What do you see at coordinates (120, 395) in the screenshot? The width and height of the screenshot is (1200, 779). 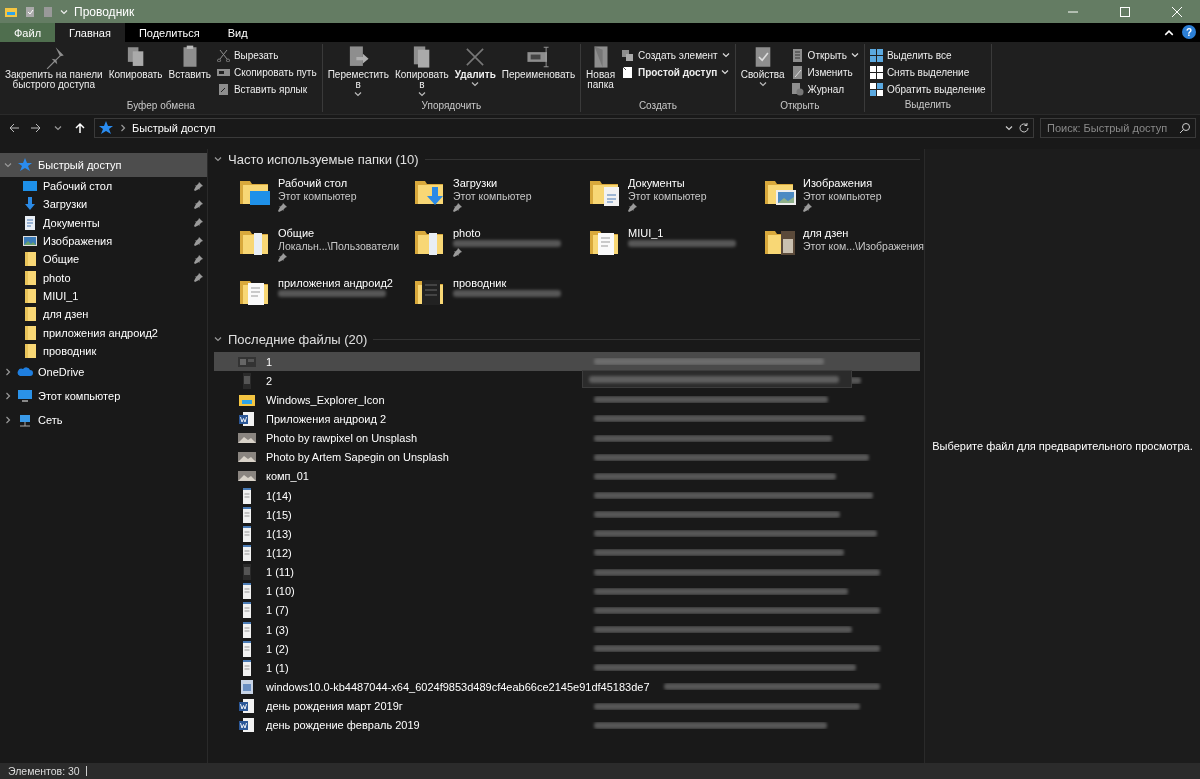 I see `tree-item: Этот компьютер` at bounding box center [120, 395].